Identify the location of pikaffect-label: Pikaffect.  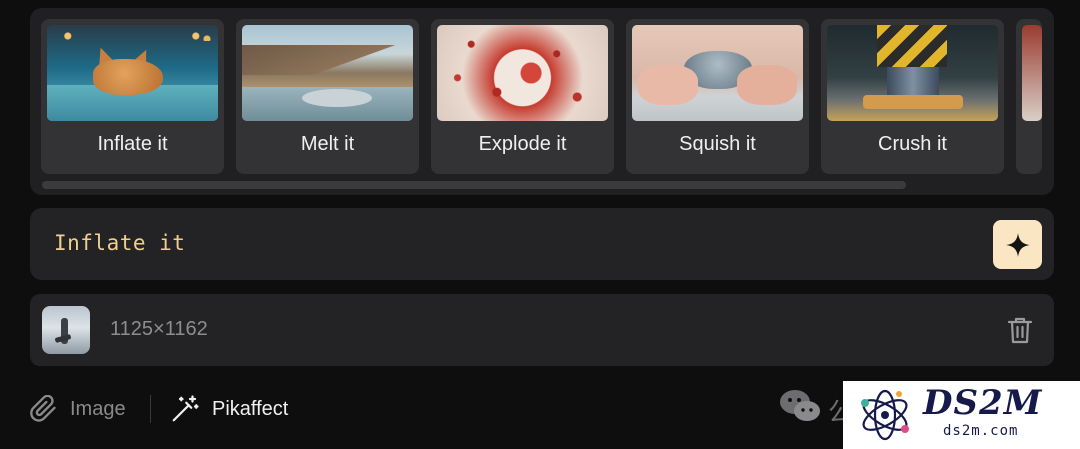
(250, 408).